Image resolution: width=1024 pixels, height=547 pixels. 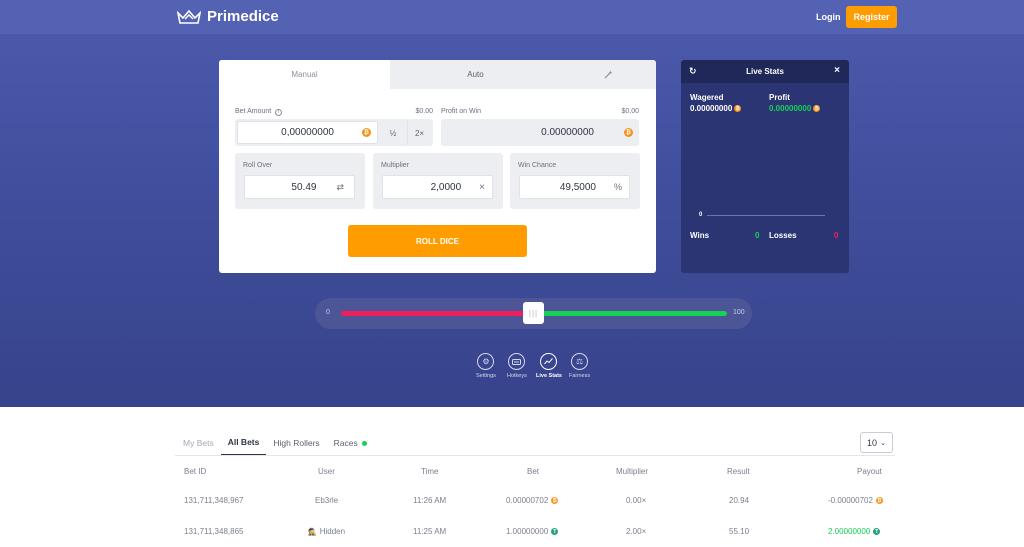 I want to click on slider-max: 100, so click(x=739, y=312).